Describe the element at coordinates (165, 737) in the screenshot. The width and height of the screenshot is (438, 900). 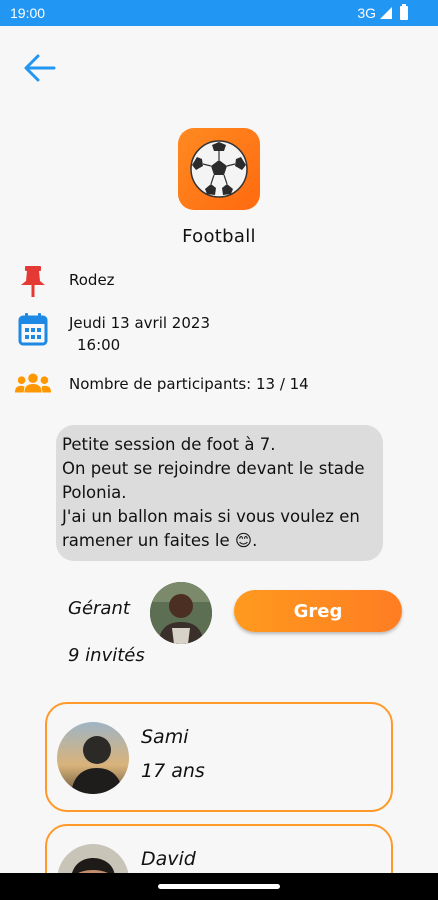
I see `participant-name: Sami` at that location.